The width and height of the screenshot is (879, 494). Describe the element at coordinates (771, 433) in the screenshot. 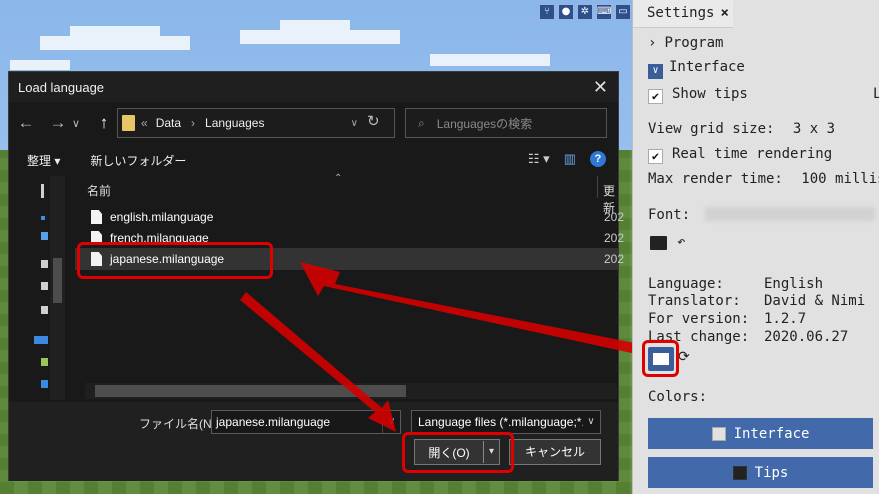

I see `interface-color-label: Interface` at that location.